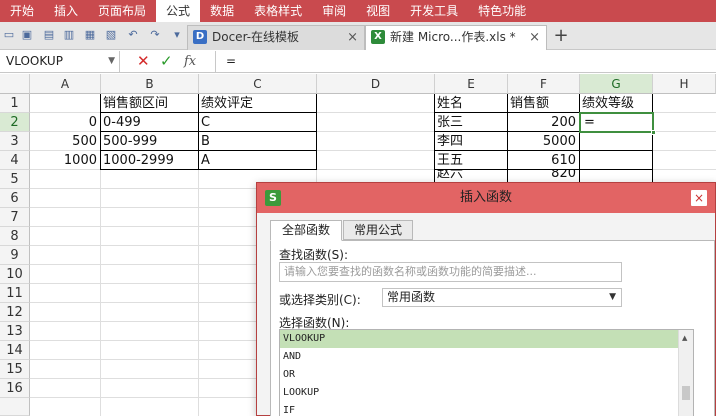  I want to click on menu-view: 视图, so click(378, 11).